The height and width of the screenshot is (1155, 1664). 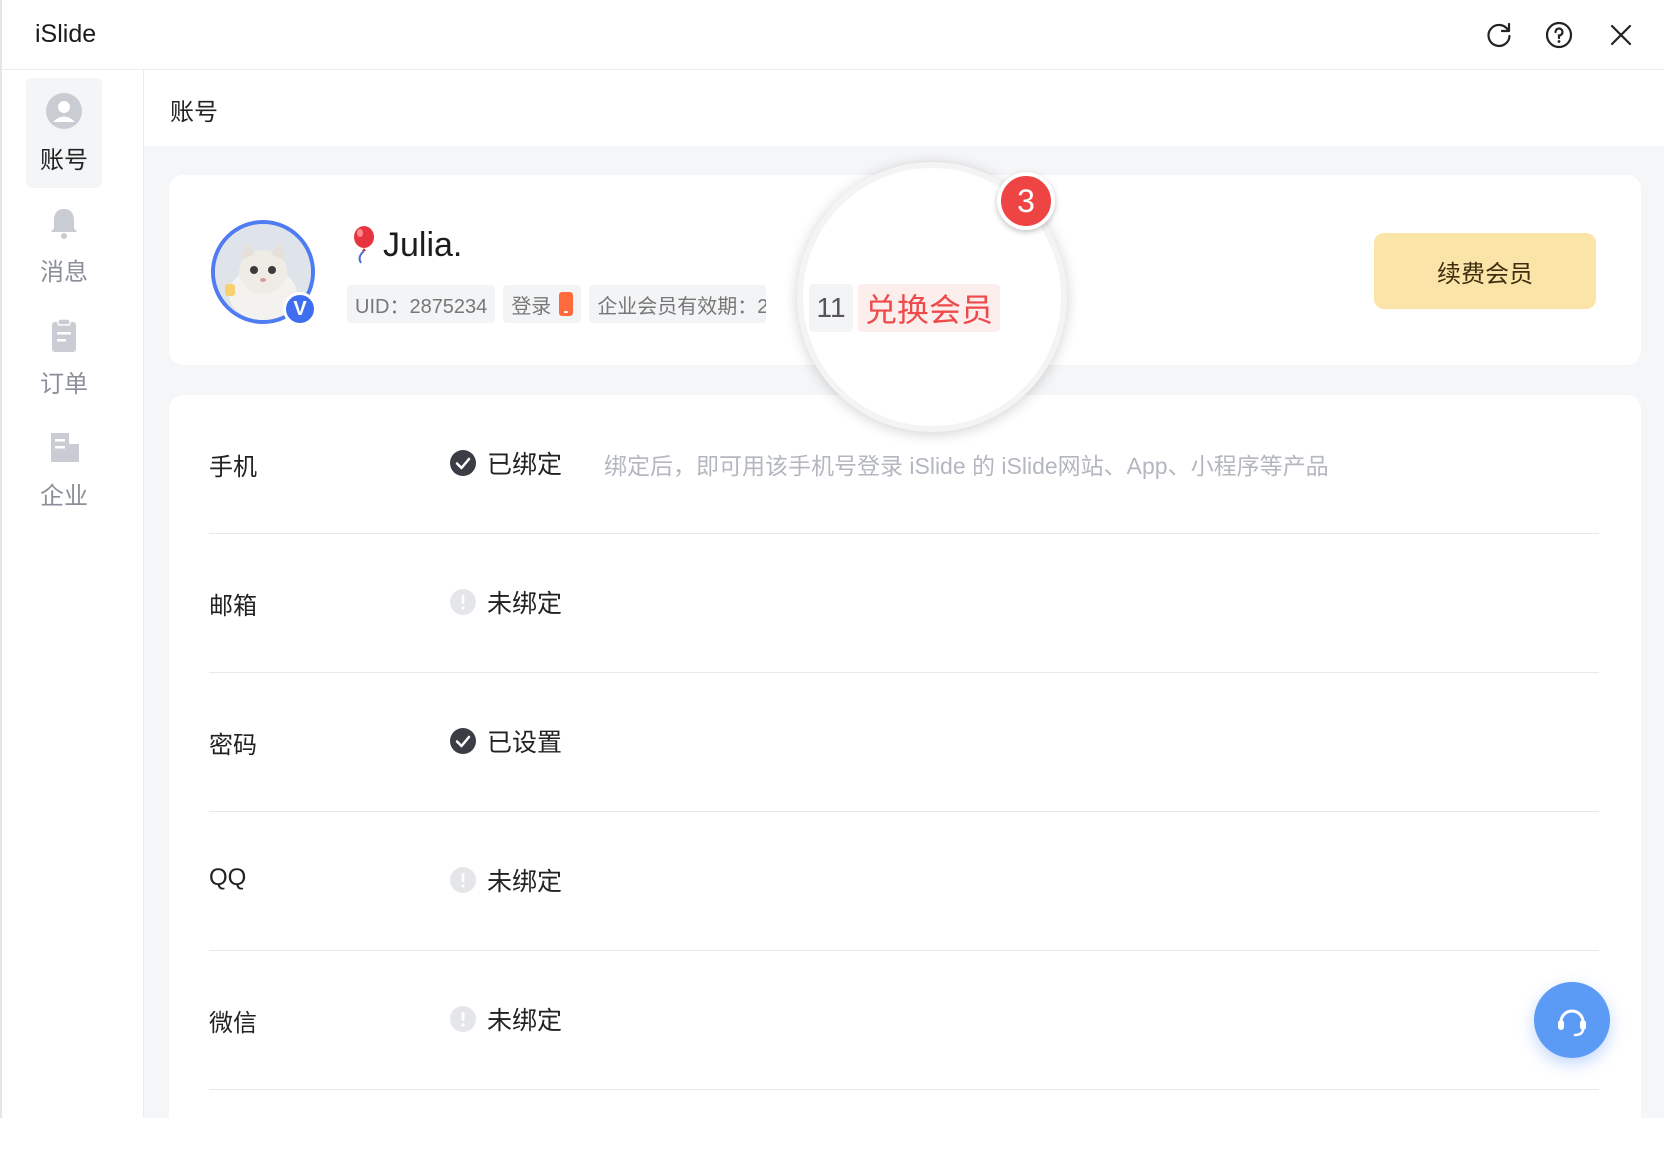 I want to click on renew-membership-button: 续费会员, so click(x=1485, y=271).